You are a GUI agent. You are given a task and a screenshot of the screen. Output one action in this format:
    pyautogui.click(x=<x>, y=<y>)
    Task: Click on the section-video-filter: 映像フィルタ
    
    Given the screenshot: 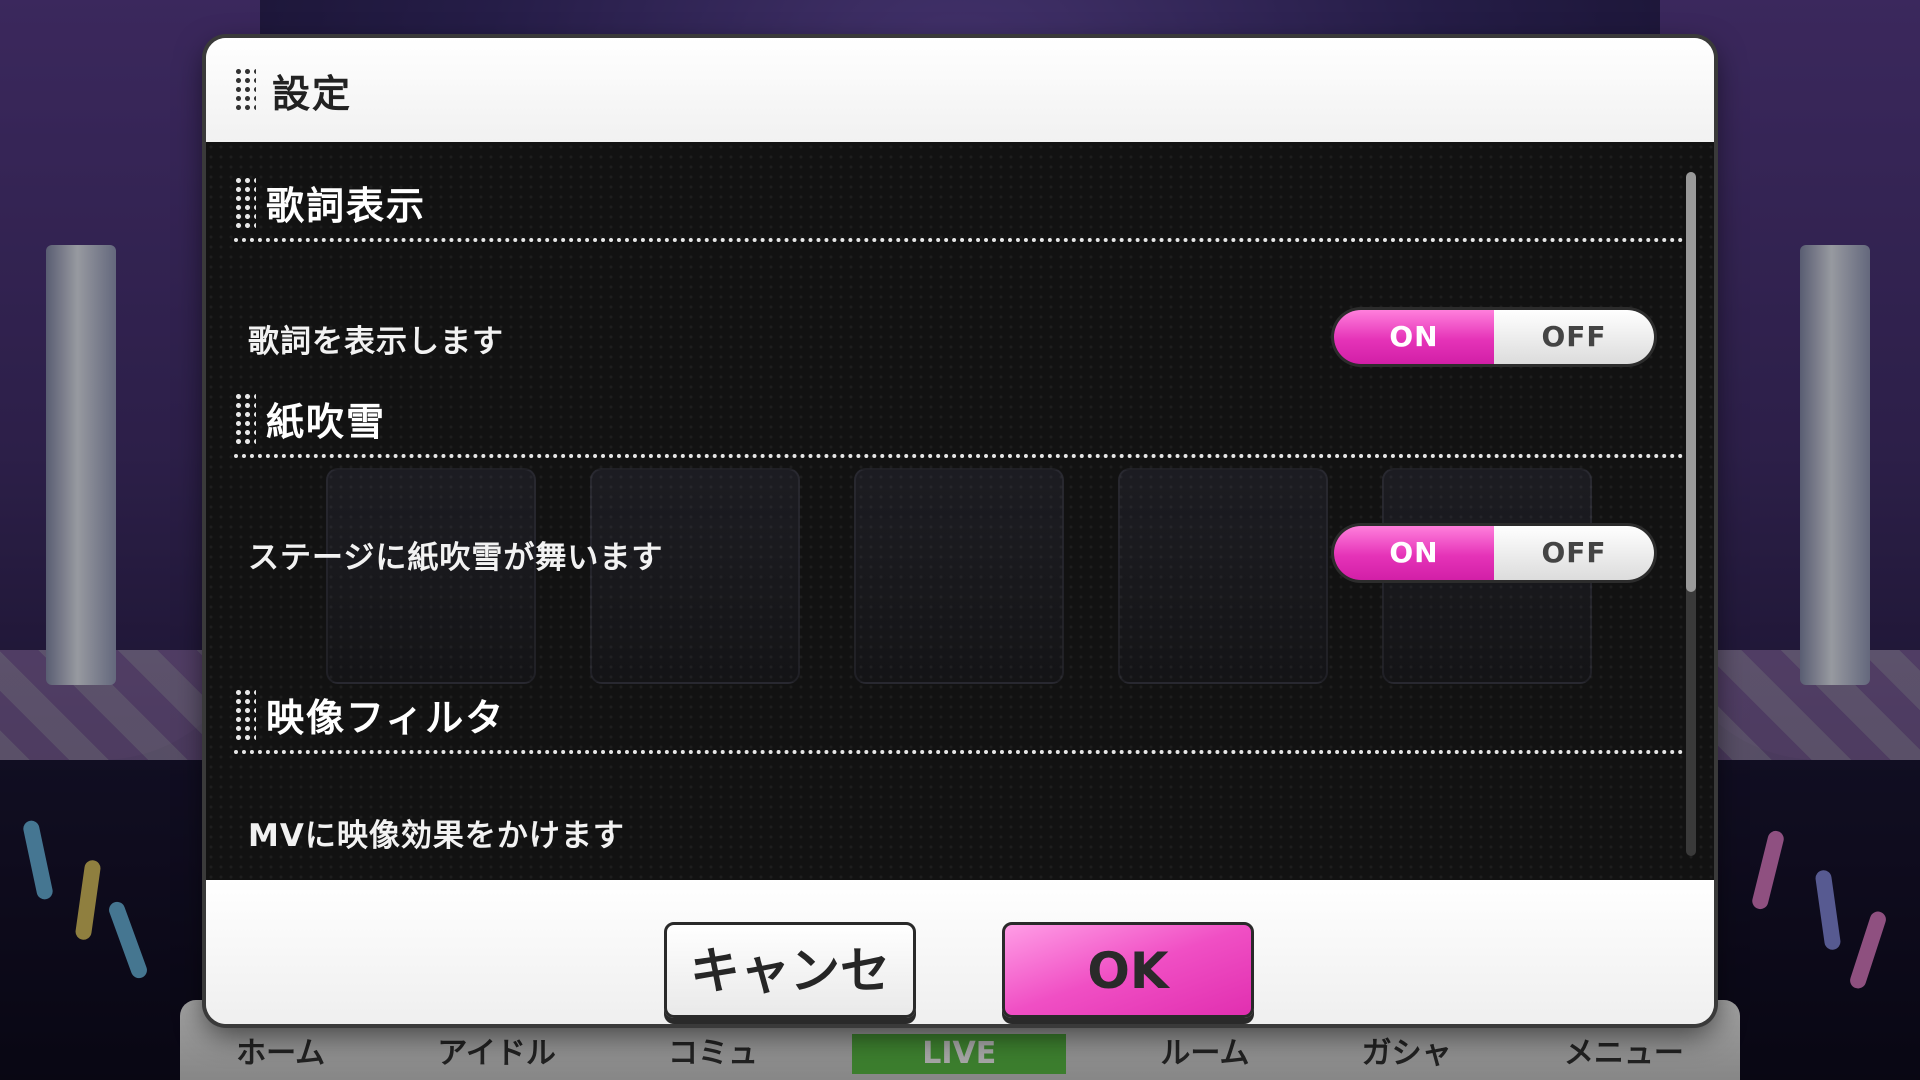 What is the action you would take?
    pyautogui.click(x=959, y=716)
    